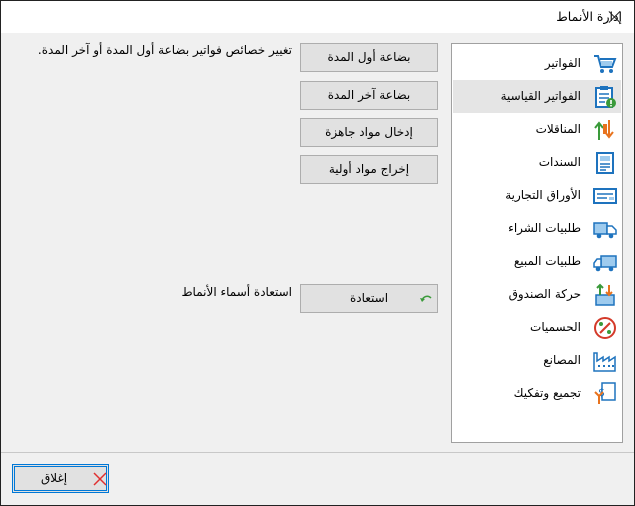 This screenshot has height=506, width=635. Describe the element at coordinates (537, 162) in the screenshot. I see `sidebar-item-vouchers: السندات` at that location.